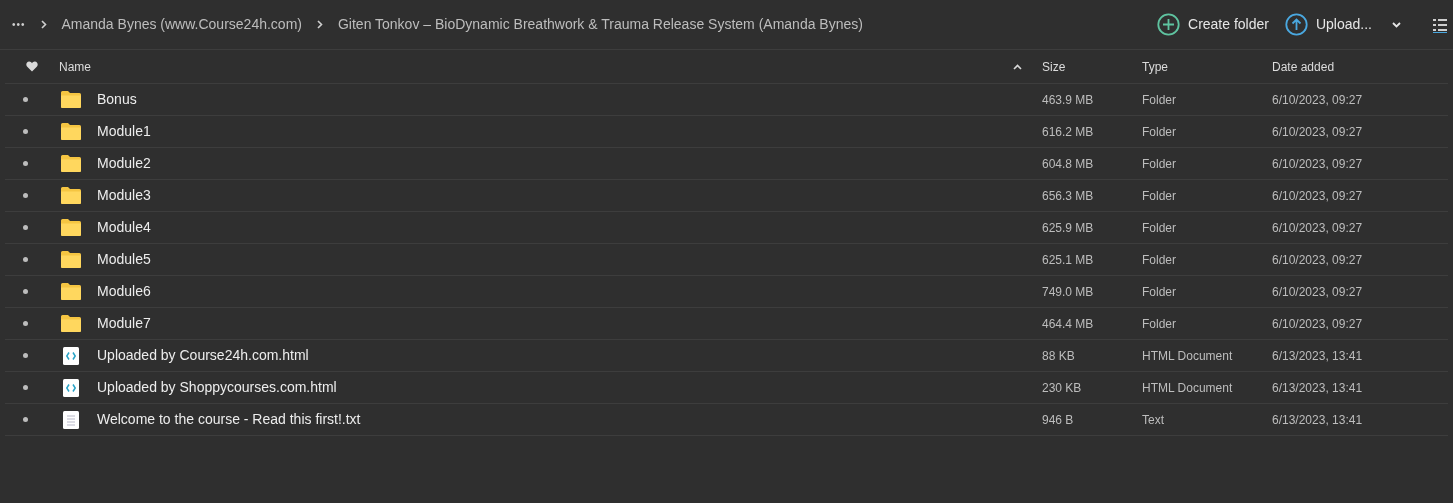 The image size is (1453, 503). What do you see at coordinates (75, 66) in the screenshot?
I see `column-header: Name` at bounding box center [75, 66].